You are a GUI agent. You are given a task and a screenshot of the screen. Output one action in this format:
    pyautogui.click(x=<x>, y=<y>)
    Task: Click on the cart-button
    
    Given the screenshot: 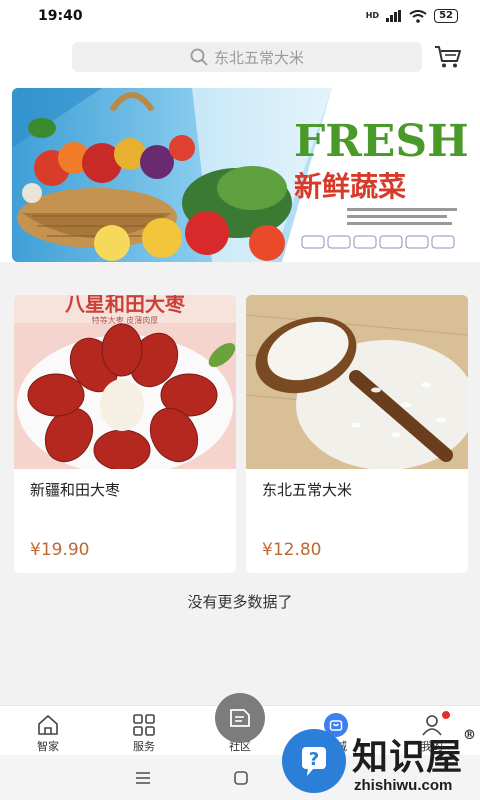 What is the action you would take?
    pyautogui.click(x=448, y=57)
    